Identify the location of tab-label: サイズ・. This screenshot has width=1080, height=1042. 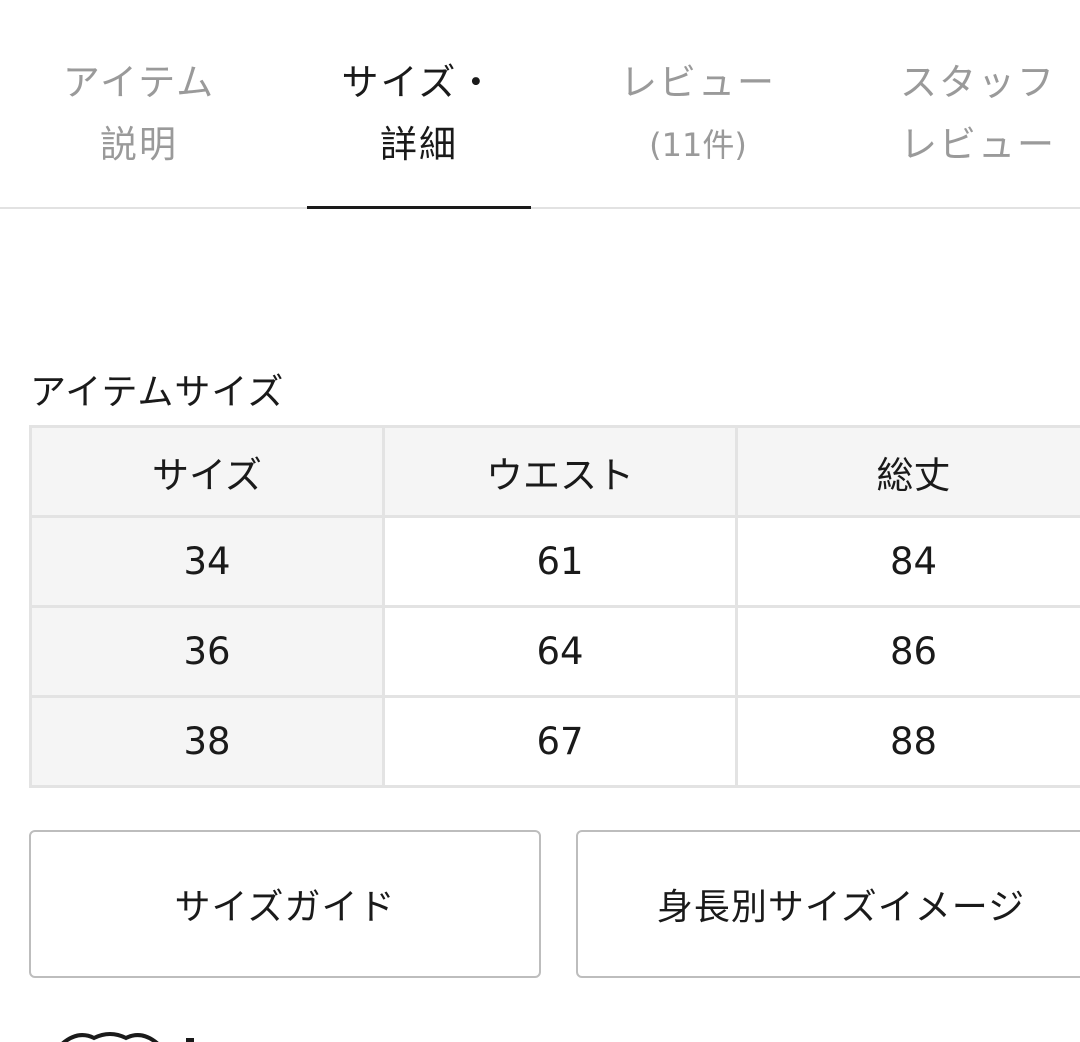
(419, 82).